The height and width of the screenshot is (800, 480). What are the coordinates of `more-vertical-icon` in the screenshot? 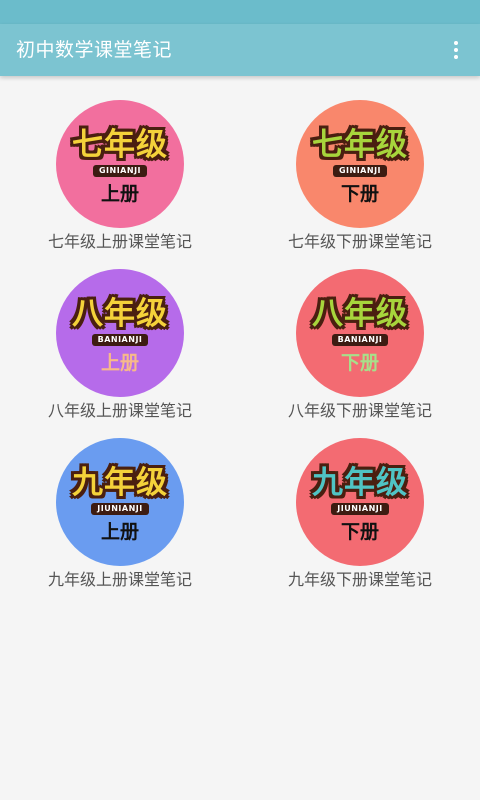 It's located at (456, 50).